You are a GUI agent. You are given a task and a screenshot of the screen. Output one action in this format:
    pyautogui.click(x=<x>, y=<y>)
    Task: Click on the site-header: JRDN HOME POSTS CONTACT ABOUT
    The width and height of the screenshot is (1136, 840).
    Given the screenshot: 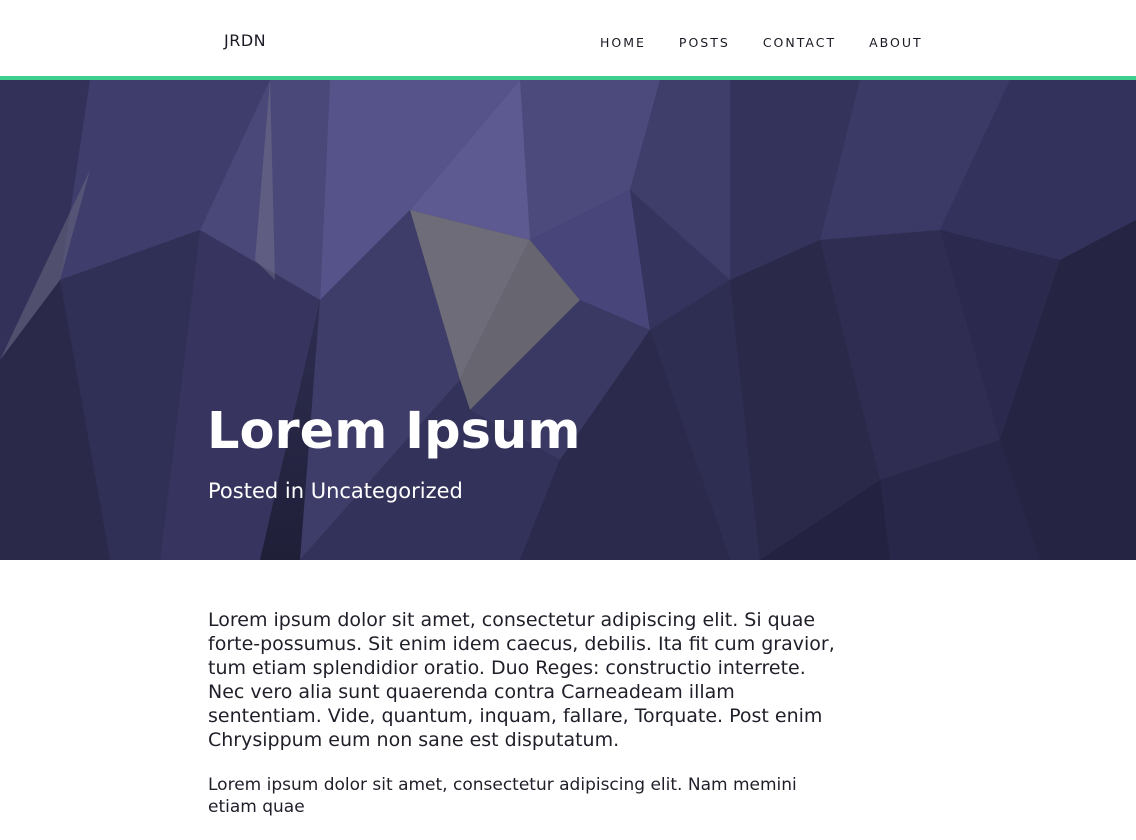 What is the action you would take?
    pyautogui.click(x=568, y=38)
    